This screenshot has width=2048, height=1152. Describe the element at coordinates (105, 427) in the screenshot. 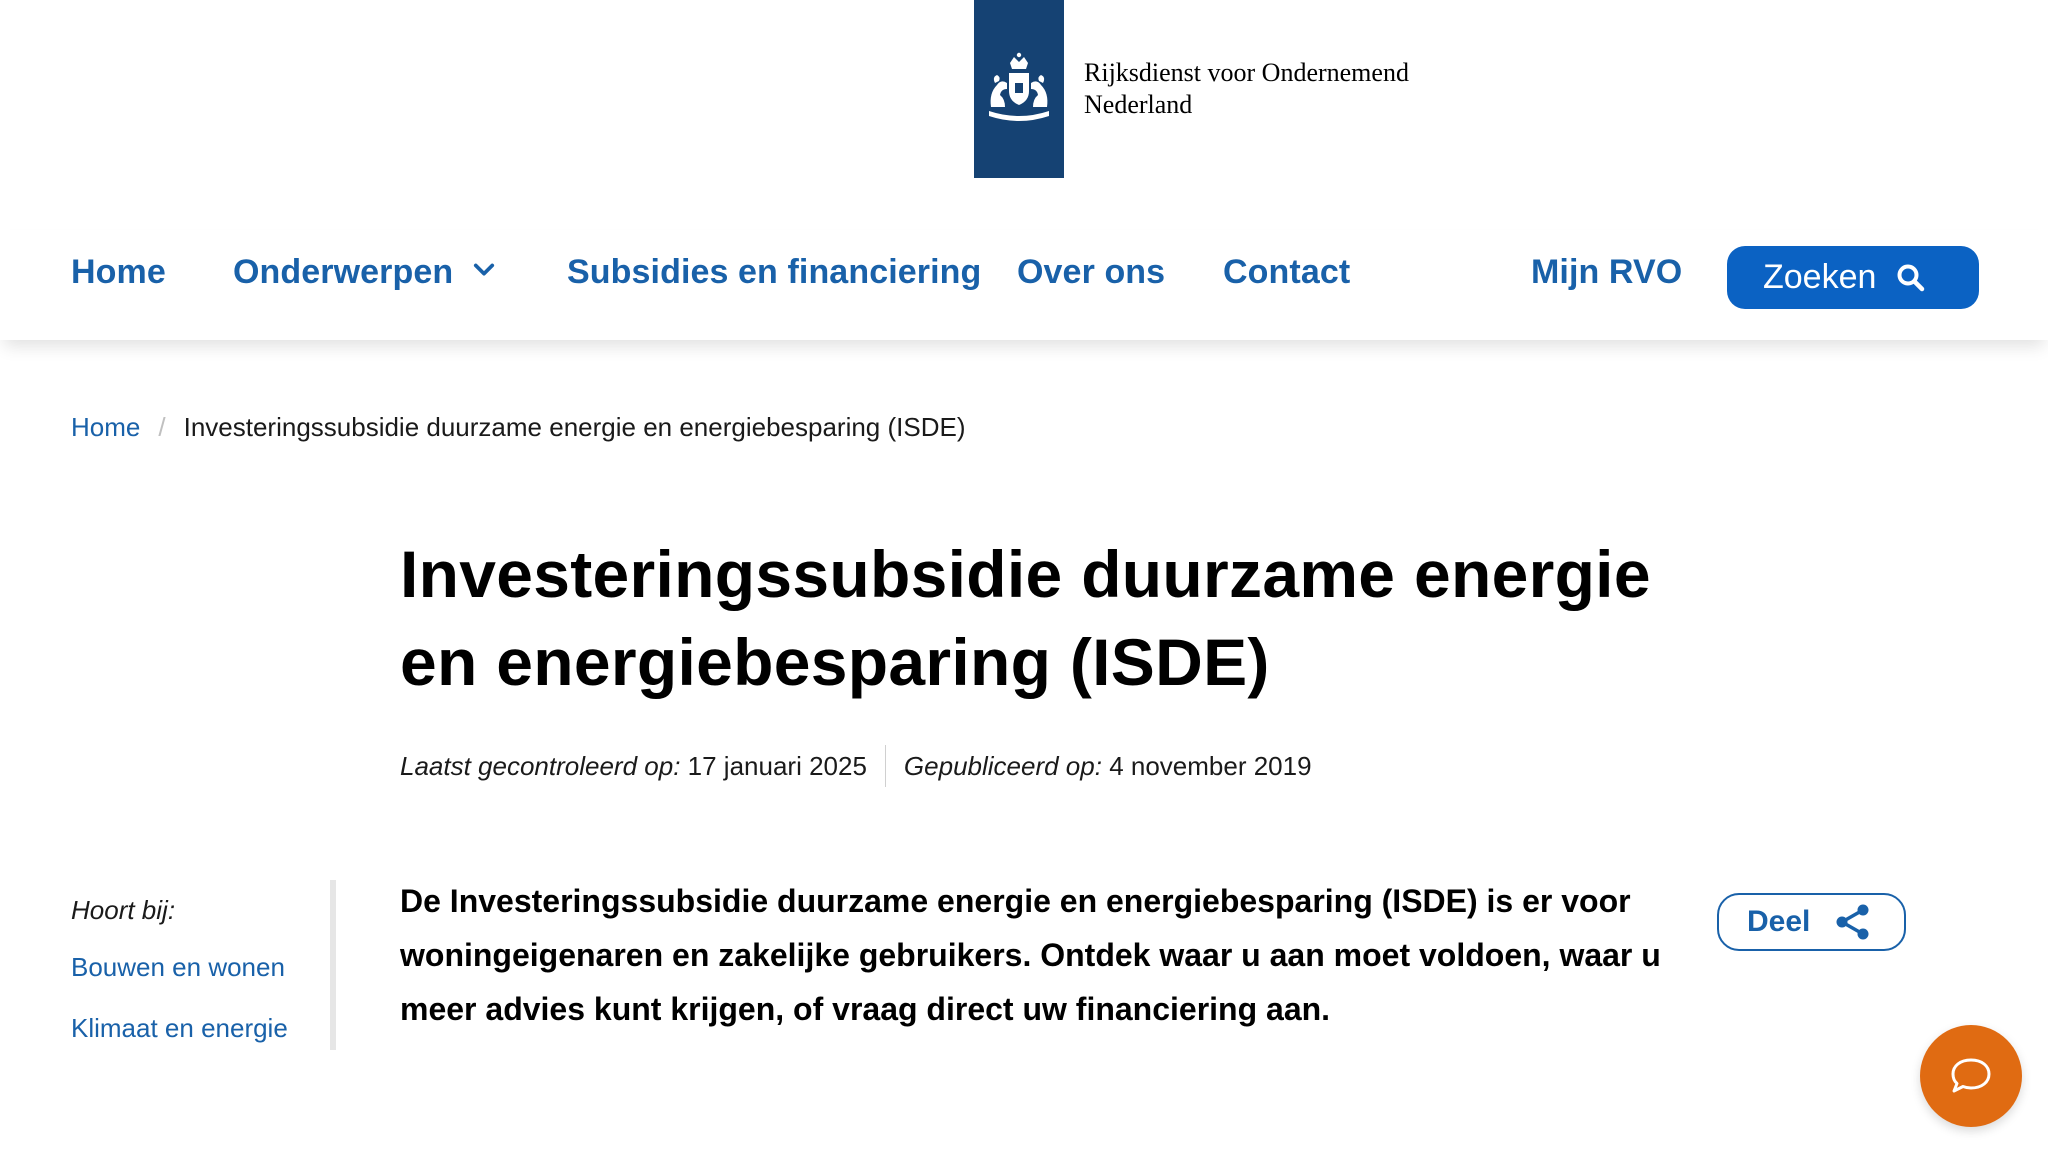

I see `breadcrumb-home: Home` at that location.